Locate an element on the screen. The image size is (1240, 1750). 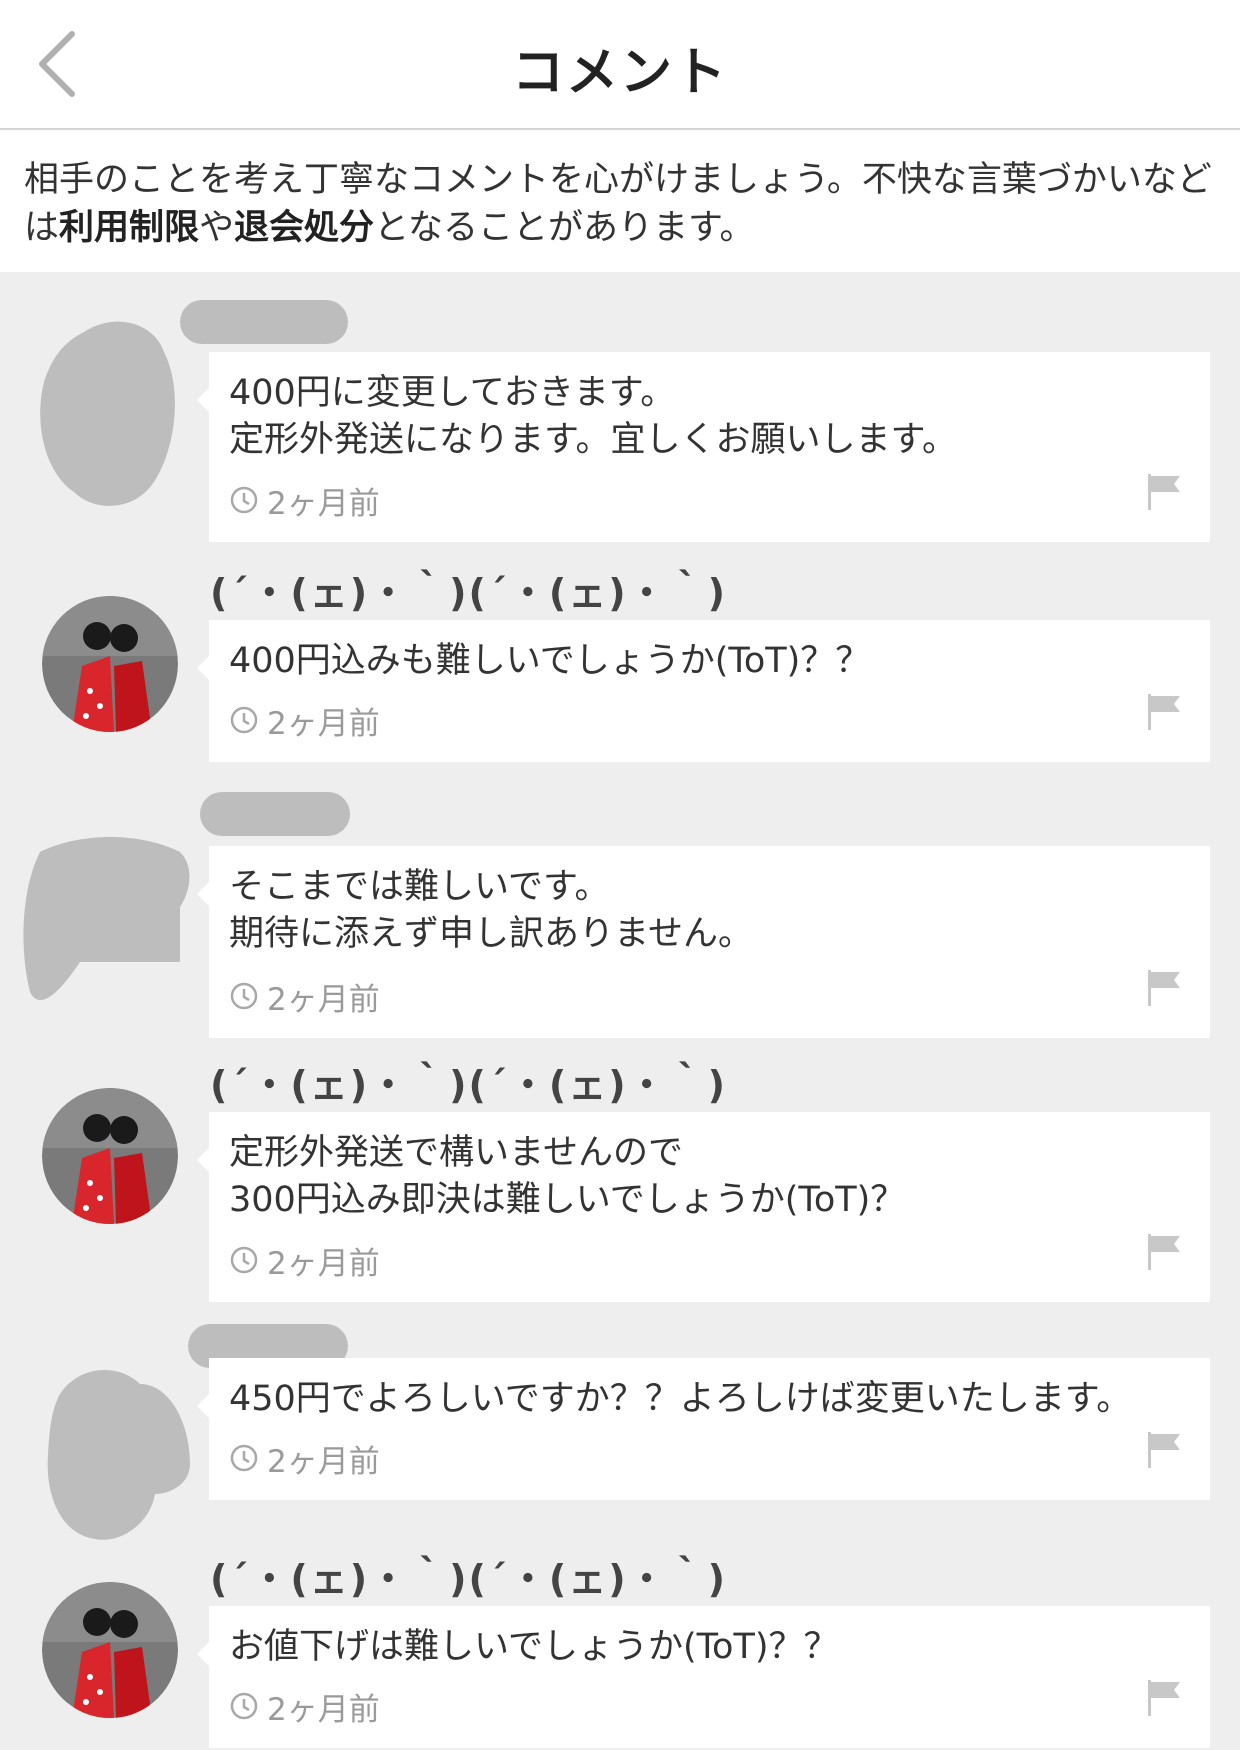
comment-bubble: そこまでは難しいです。 期待に添えず申し訳ありません。 2ヶ月前 is located at coordinates (703, 942).